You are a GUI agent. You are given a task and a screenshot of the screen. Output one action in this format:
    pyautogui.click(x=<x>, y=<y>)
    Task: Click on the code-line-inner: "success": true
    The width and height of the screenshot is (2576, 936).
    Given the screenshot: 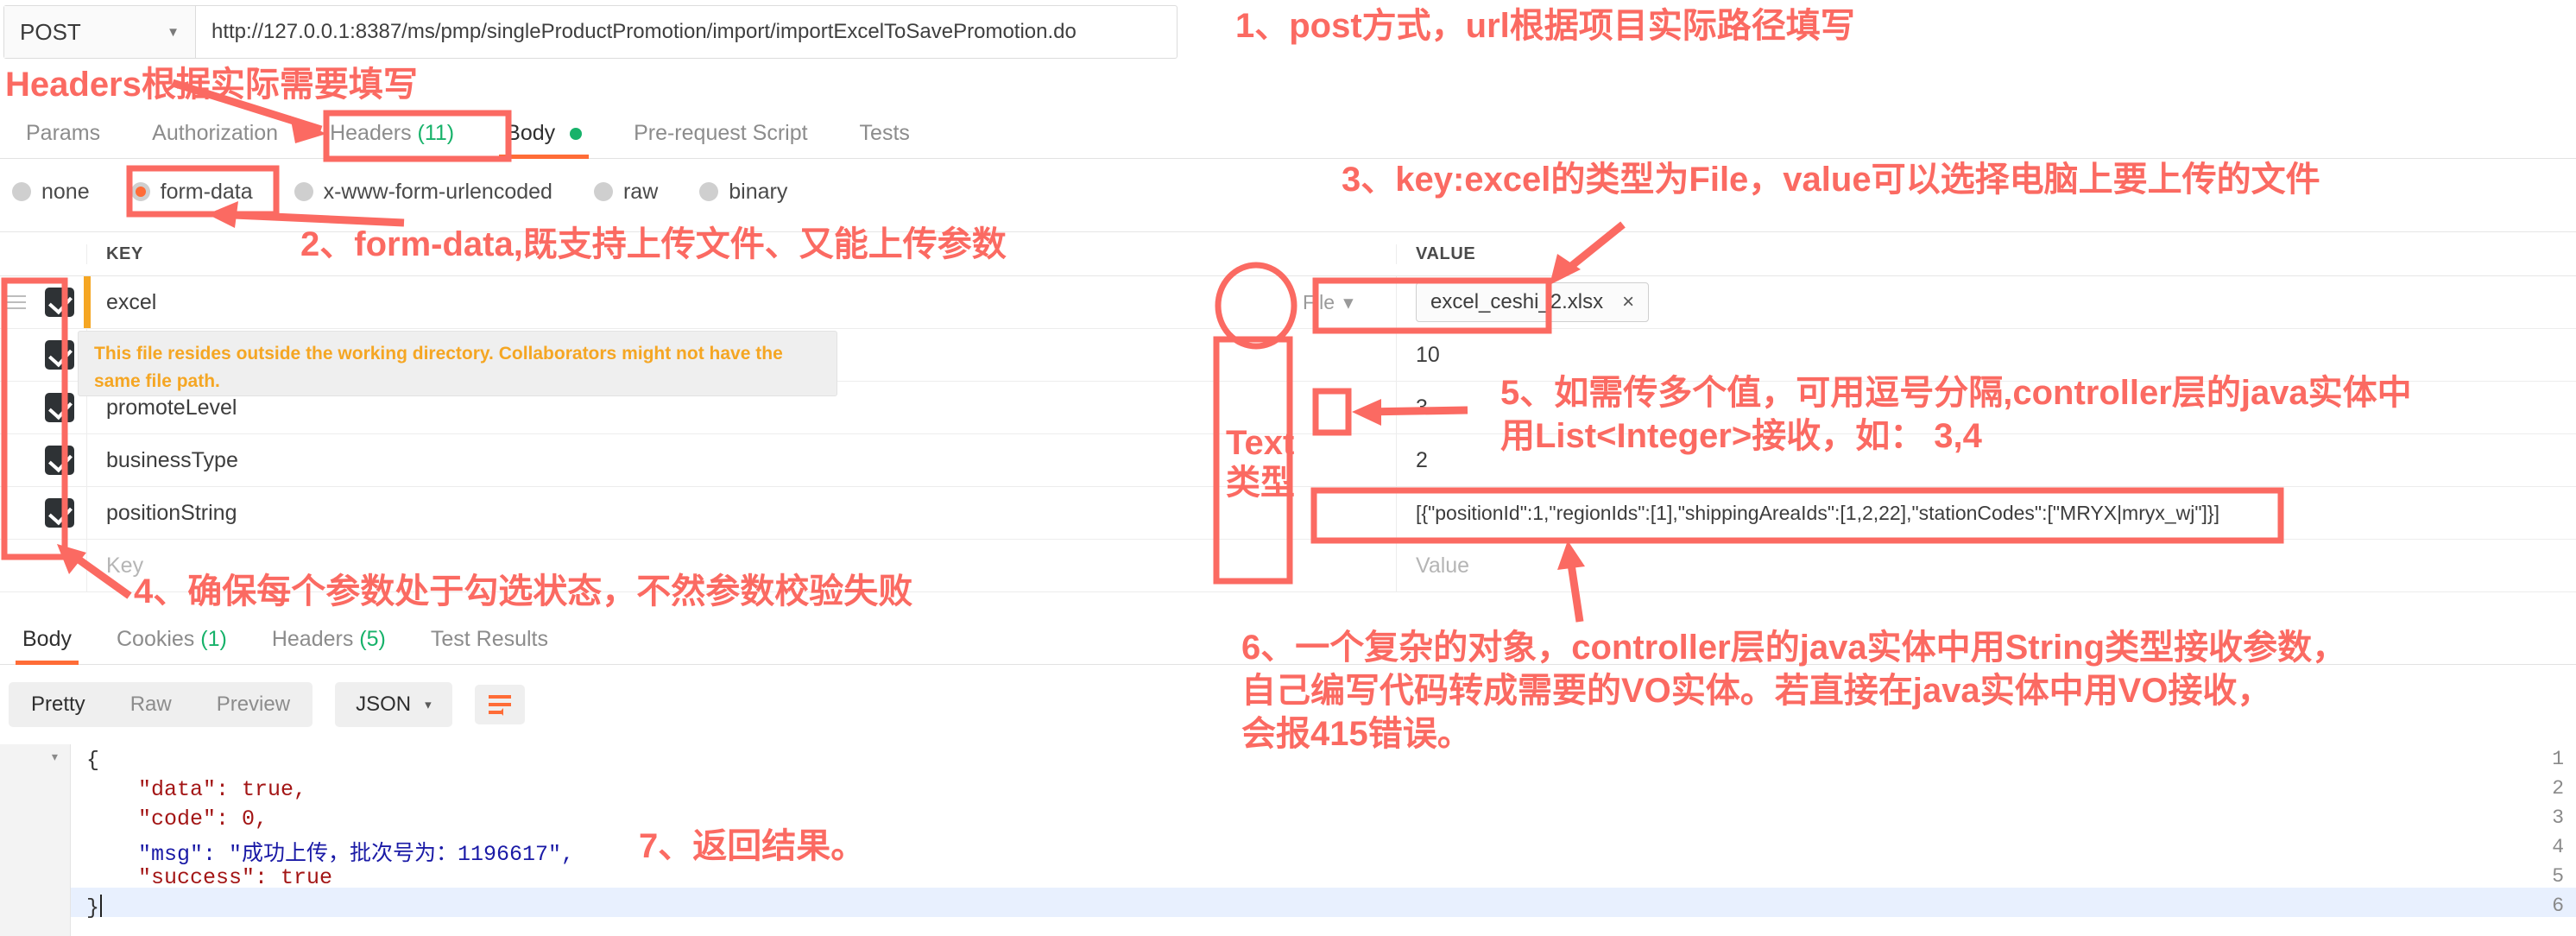 What is the action you would take?
    pyautogui.click(x=209, y=878)
    